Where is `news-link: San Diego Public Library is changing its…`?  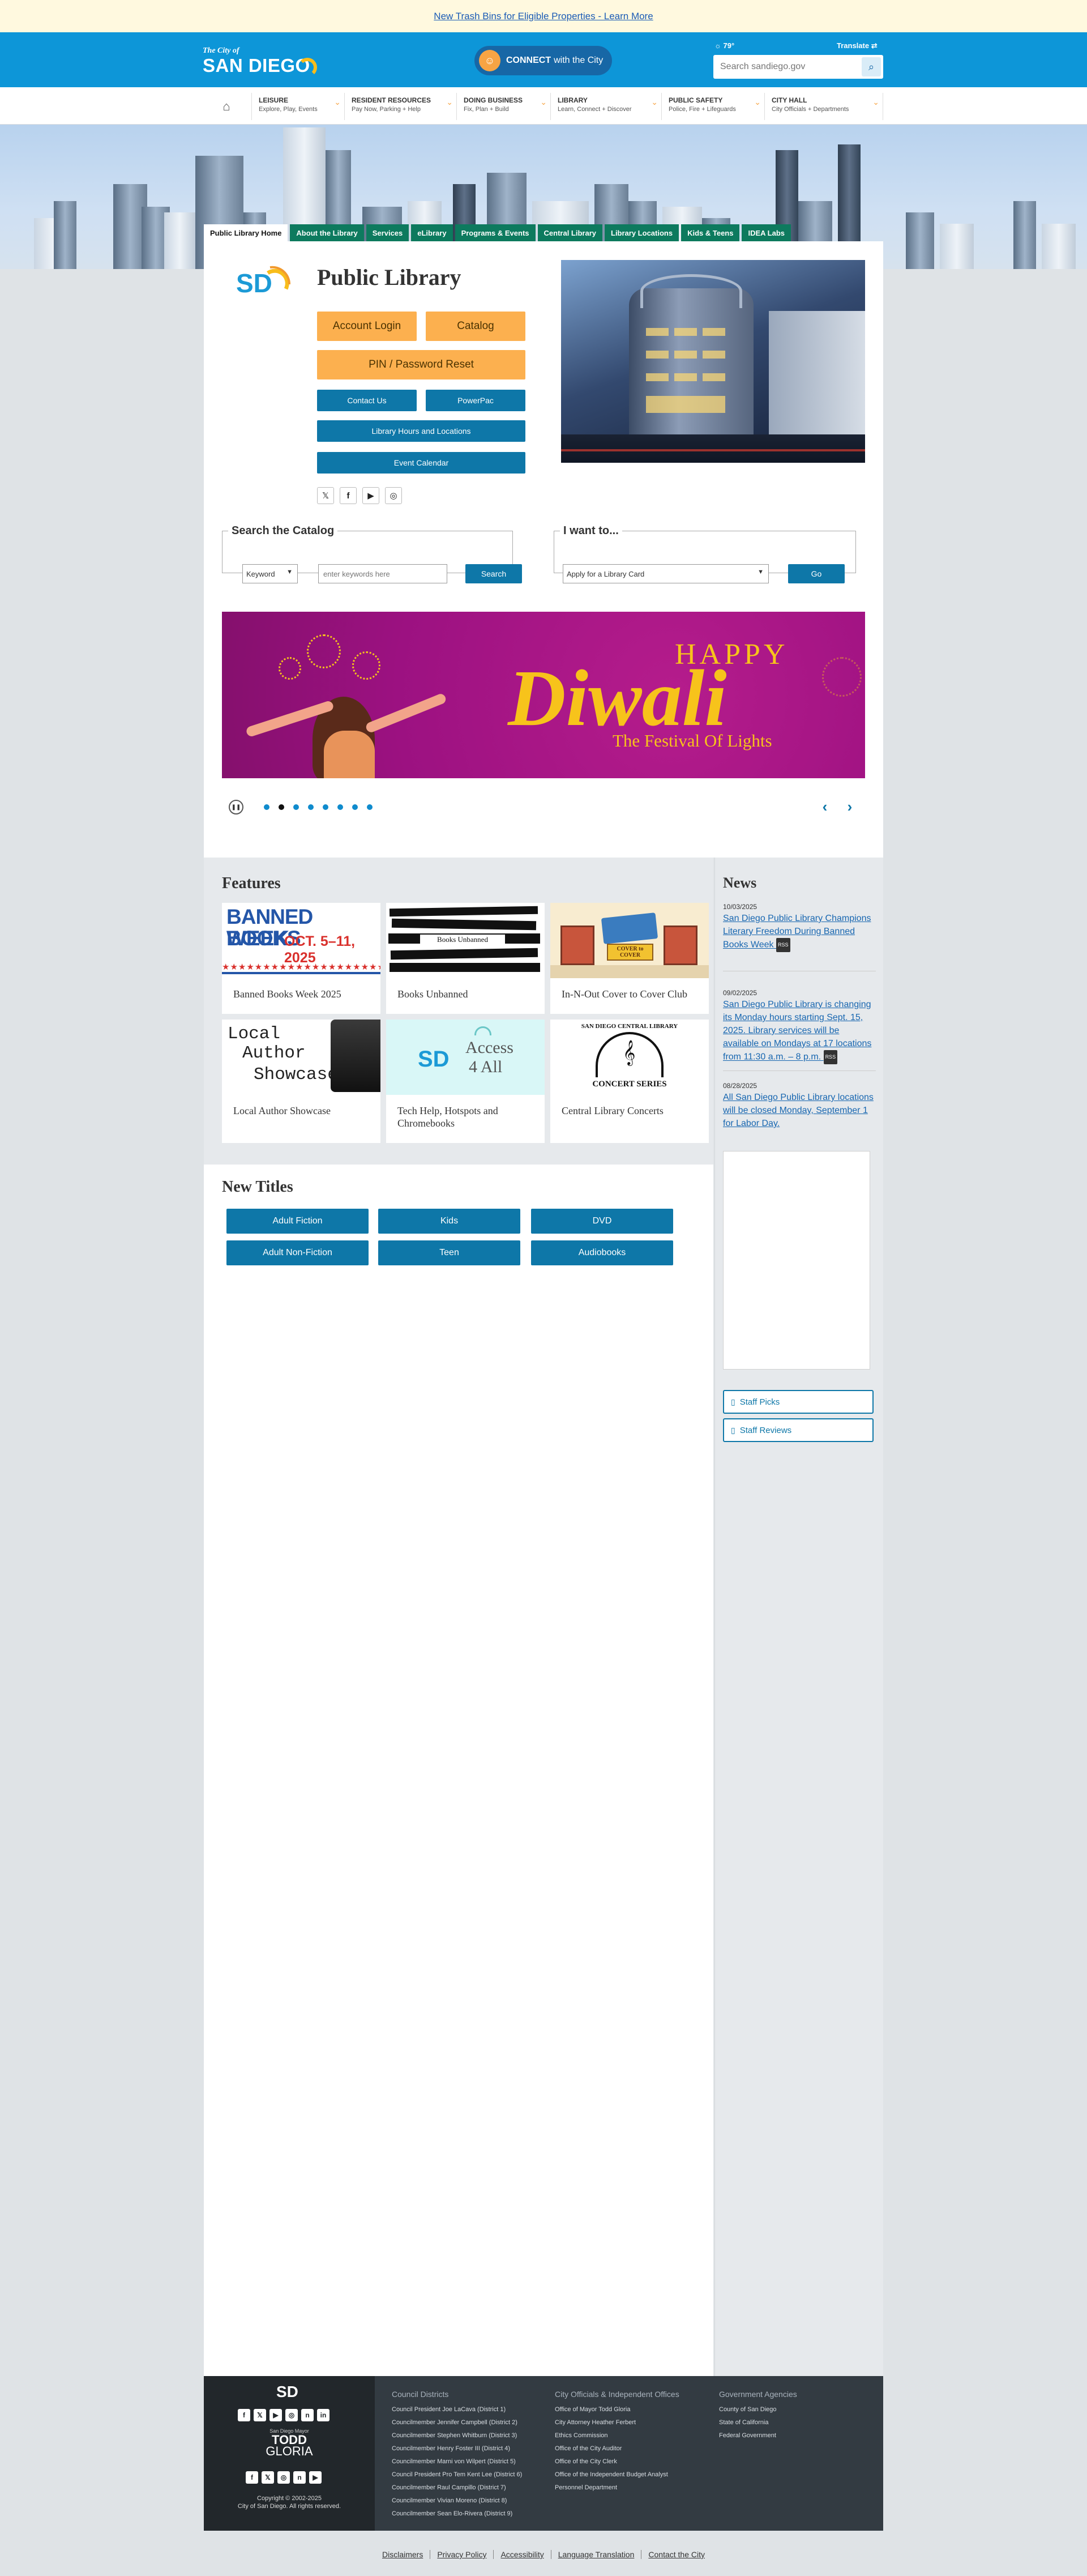 news-link: San Diego Public Library is changing its… is located at coordinates (799, 1031).